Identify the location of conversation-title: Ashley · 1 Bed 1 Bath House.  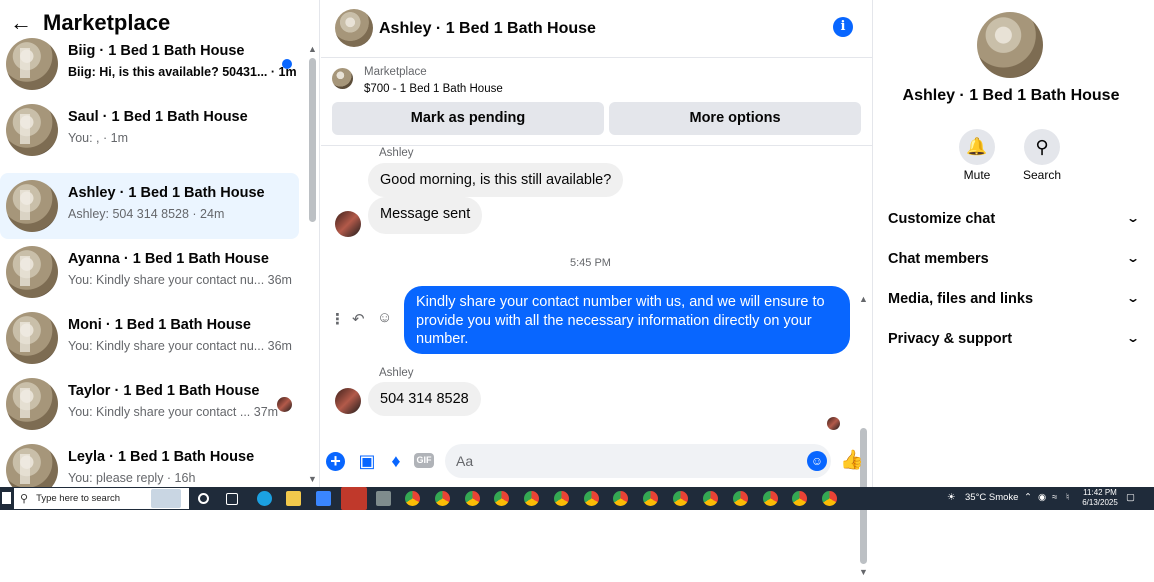
(166, 193).